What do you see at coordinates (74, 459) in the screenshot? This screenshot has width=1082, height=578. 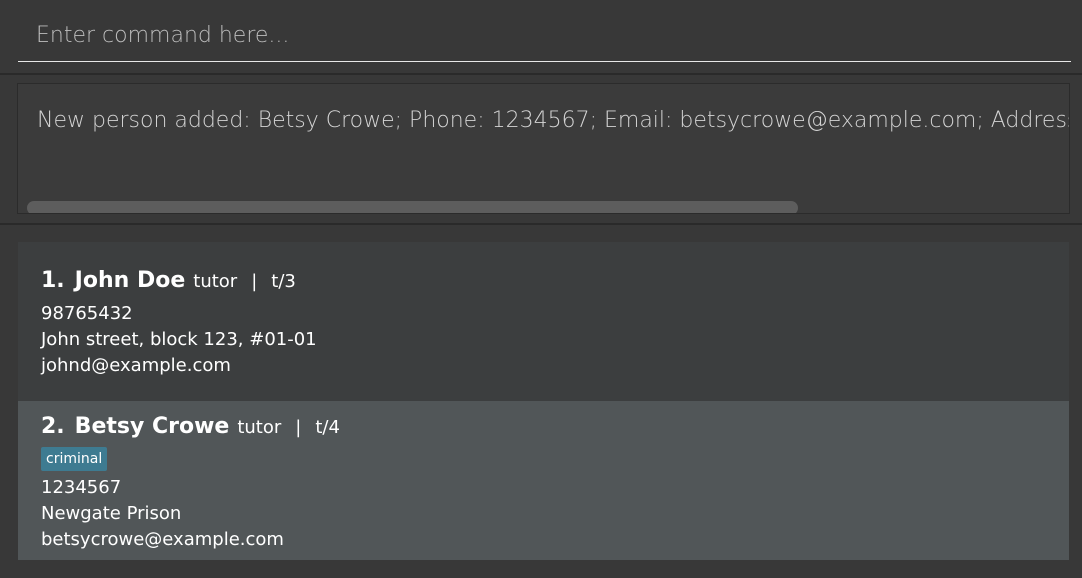 I see `tag-criminal: criminal` at bounding box center [74, 459].